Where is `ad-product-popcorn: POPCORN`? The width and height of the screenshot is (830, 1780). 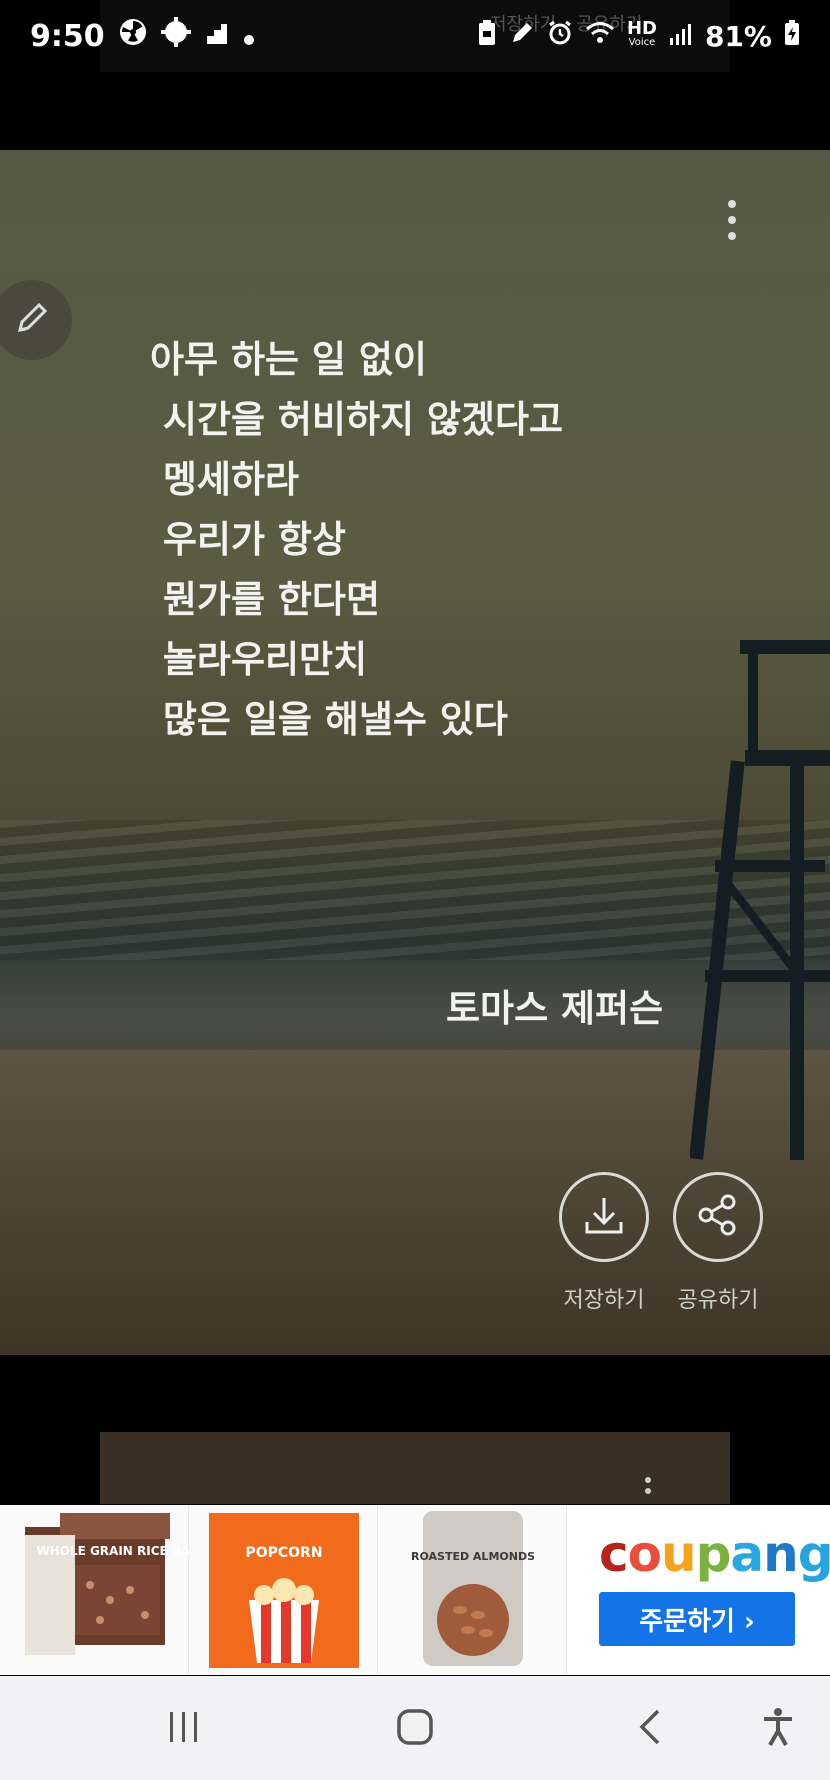 ad-product-popcorn: POPCORN is located at coordinates (283, 1590).